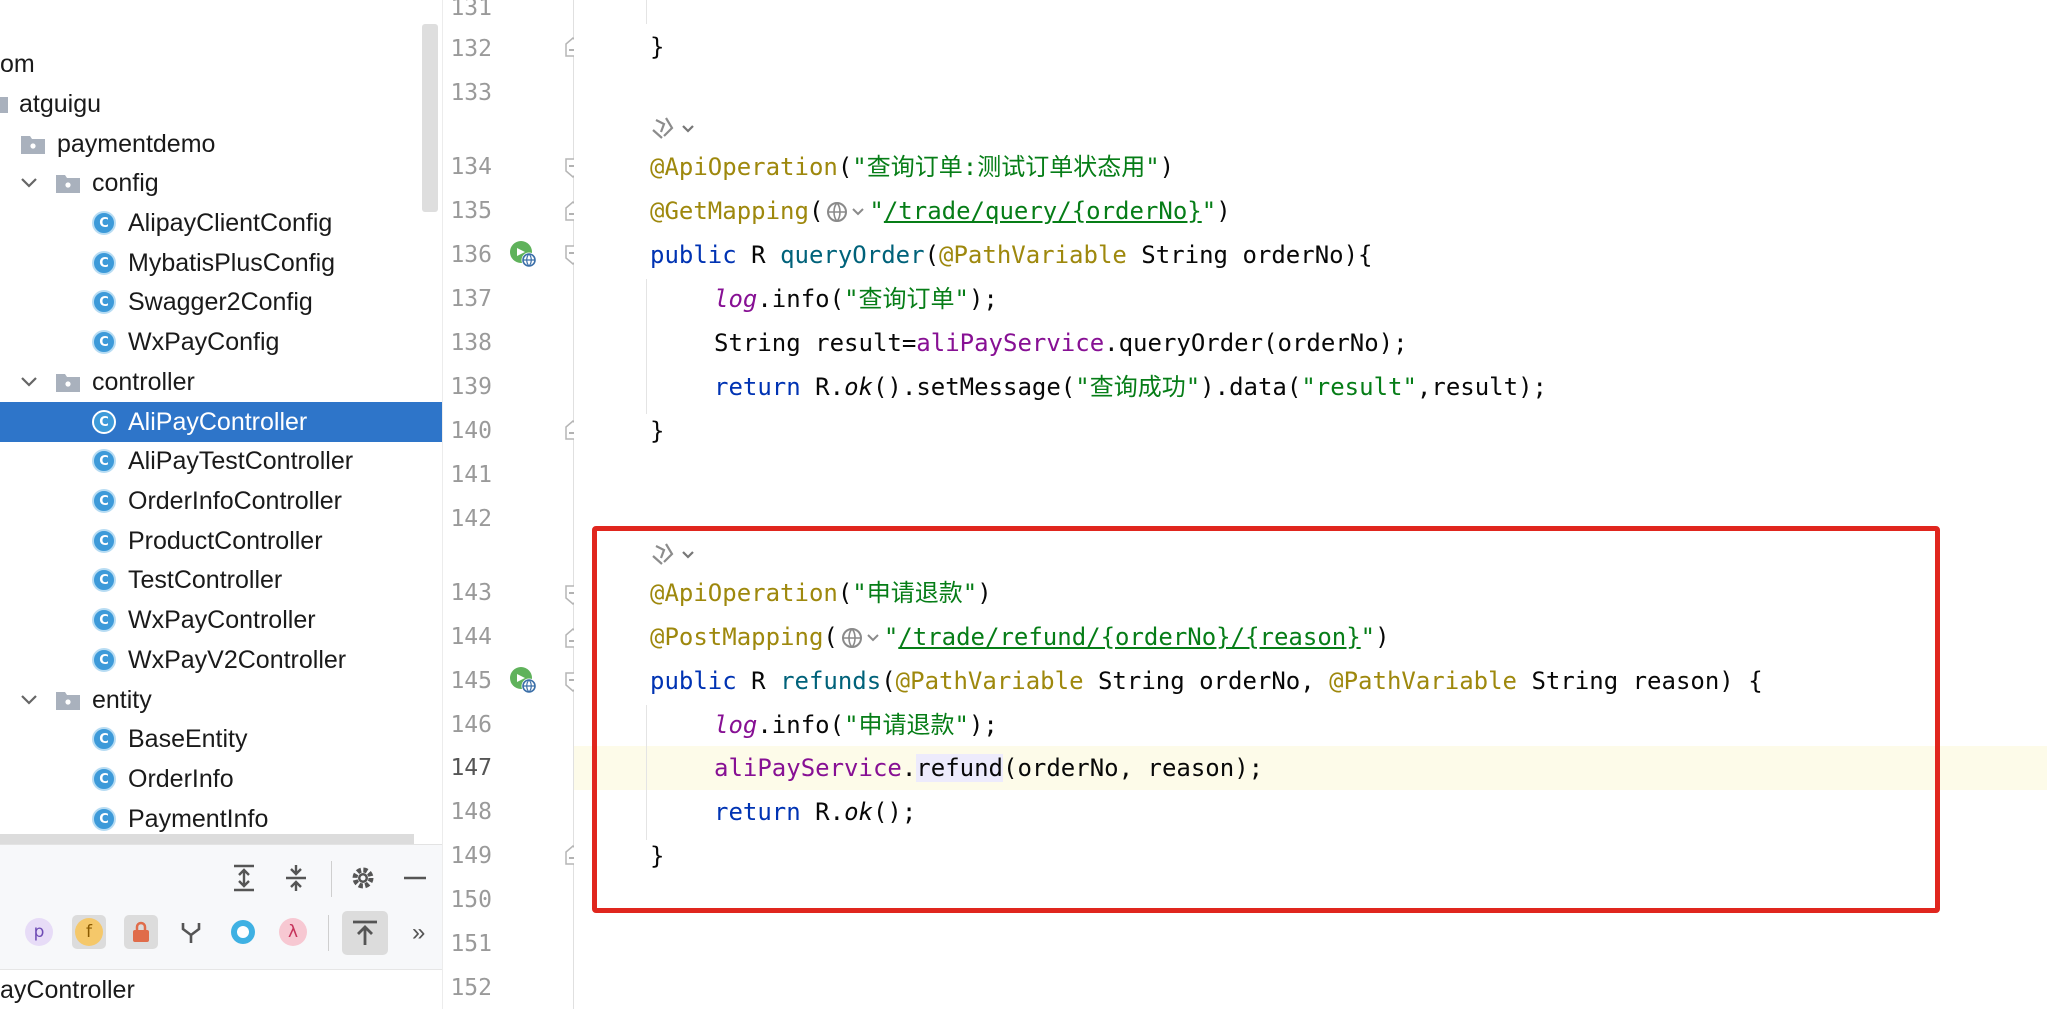 Image resolution: width=2047 pixels, height=1011 pixels. What do you see at coordinates (237, 660) in the screenshot?
I see `tree-item-label: WxPayV2Controller` at bounding box center [237, 660].